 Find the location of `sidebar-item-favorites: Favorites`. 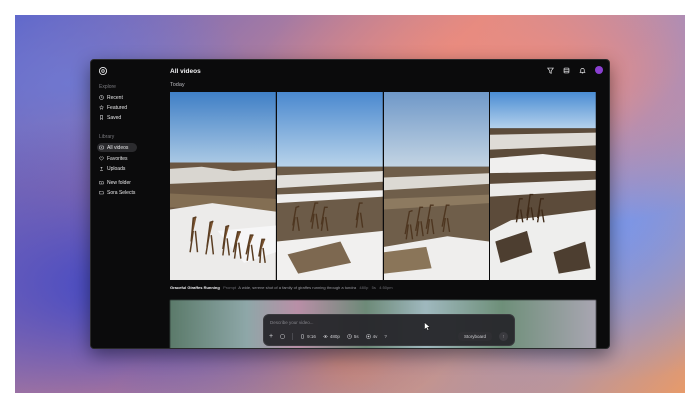

sidebar-item-favorites: Favorites is located at coordinates (117, 158).